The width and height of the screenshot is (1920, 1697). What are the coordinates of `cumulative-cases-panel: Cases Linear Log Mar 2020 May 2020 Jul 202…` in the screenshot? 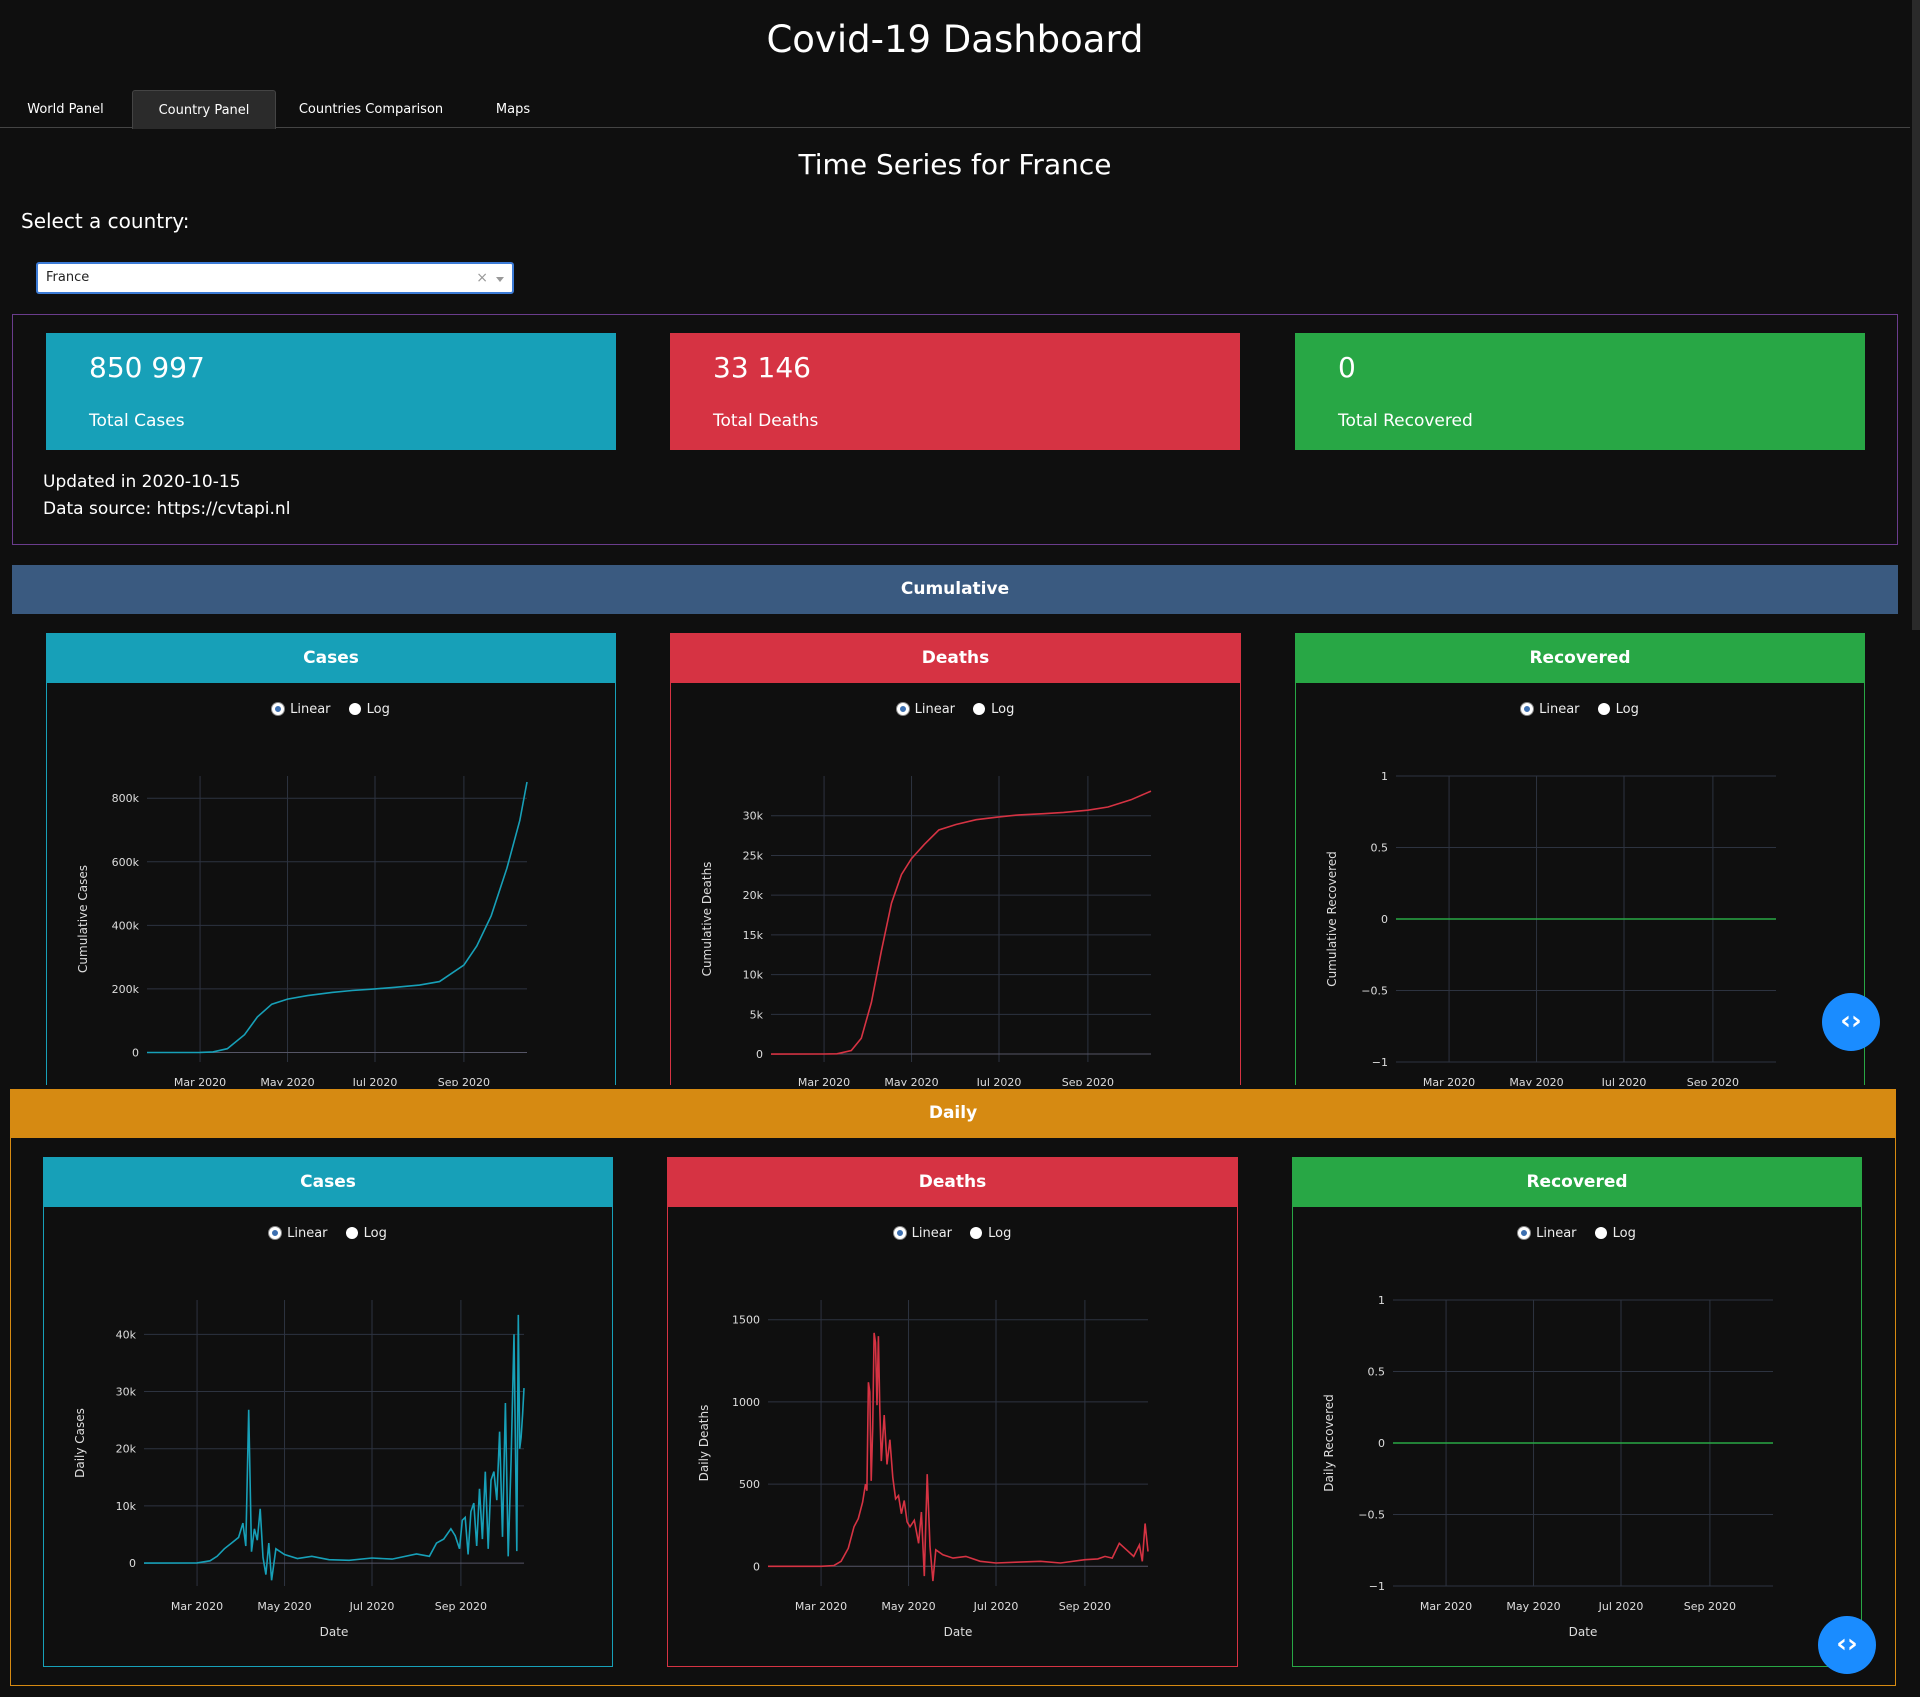 It's located at (331, 859).